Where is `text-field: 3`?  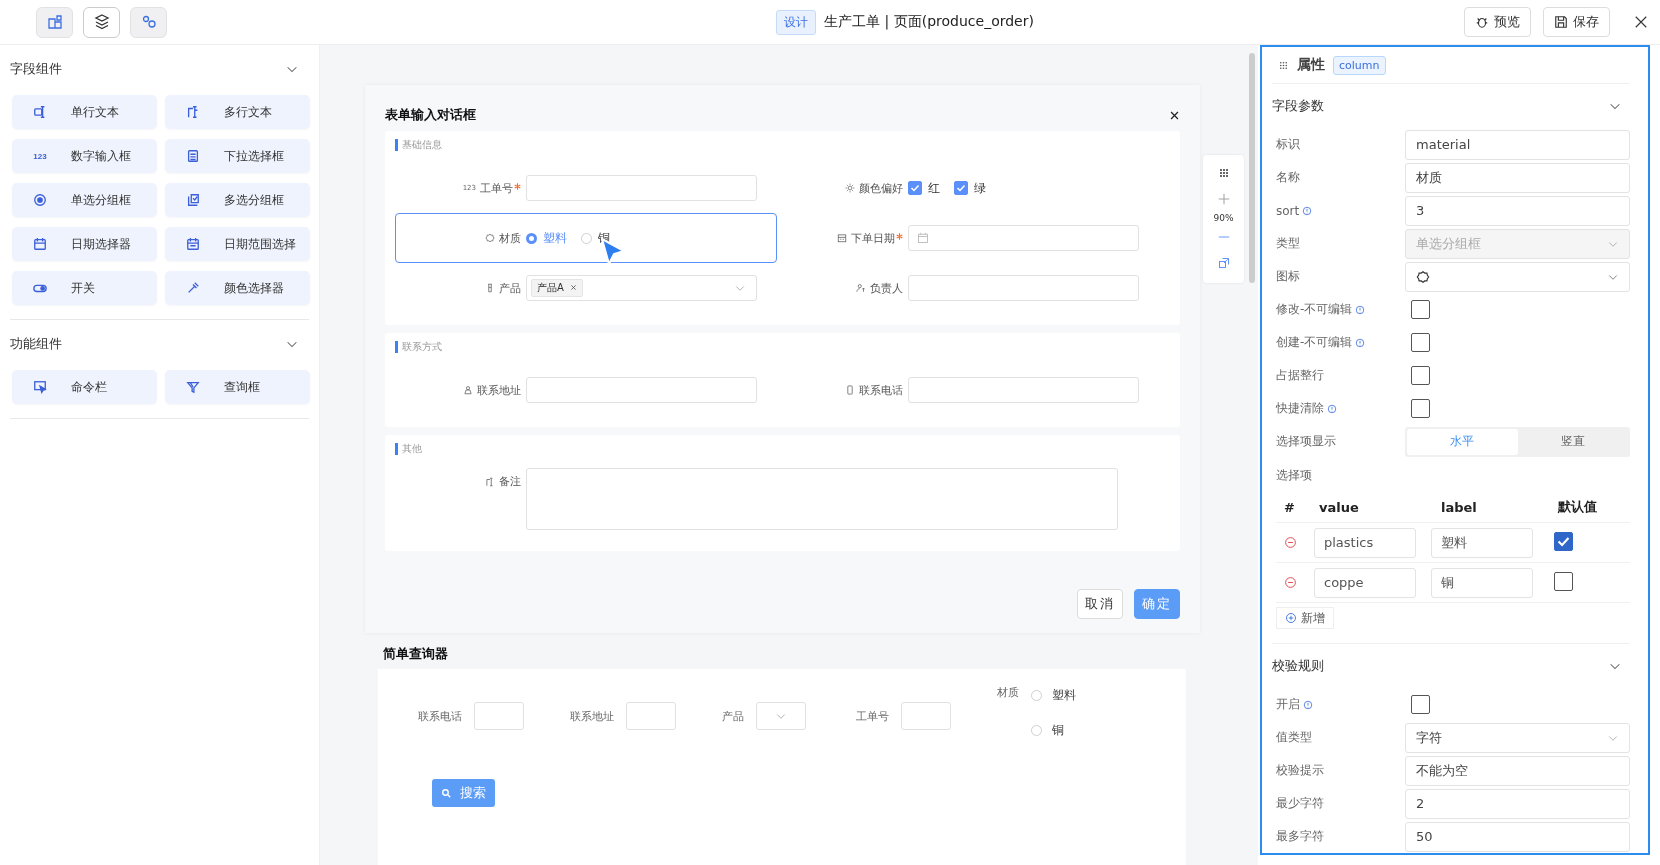 text-field: 3 is located at coordinates (1517, 210).